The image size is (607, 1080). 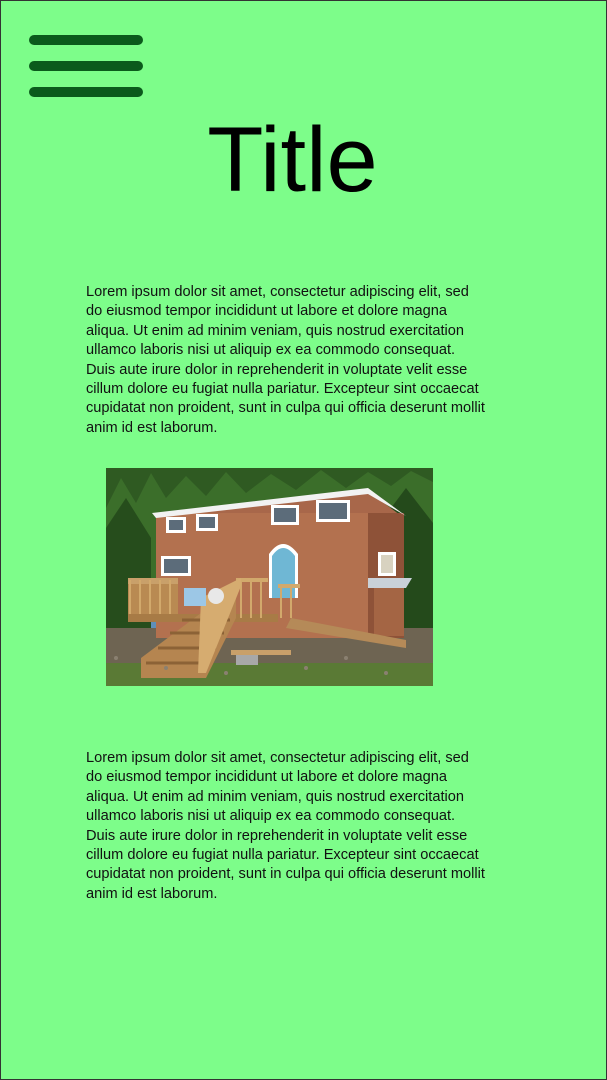 What do you see at coordinates (86, 40) in the screenshot?
I see `menu-bar-top` at bounding box center [86, 40].